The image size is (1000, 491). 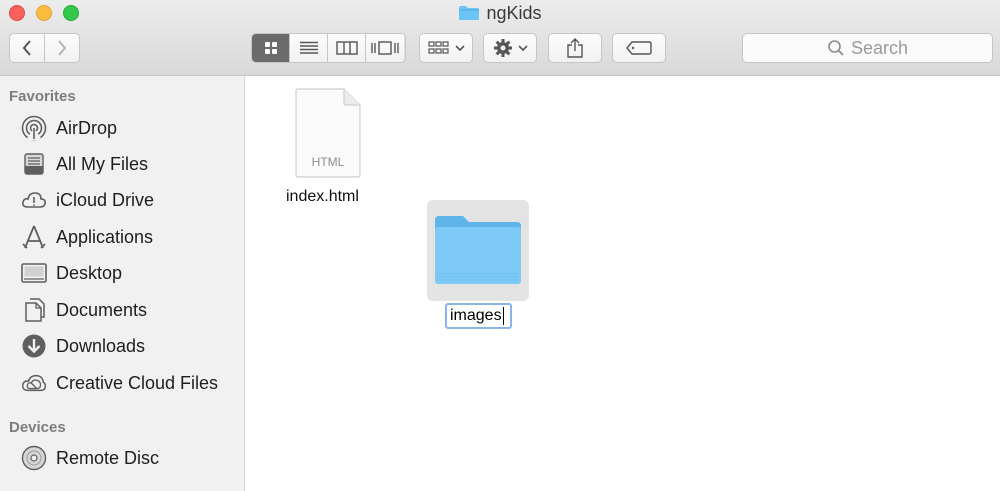 I want to click on search-icon, so click(x=836, y=48).